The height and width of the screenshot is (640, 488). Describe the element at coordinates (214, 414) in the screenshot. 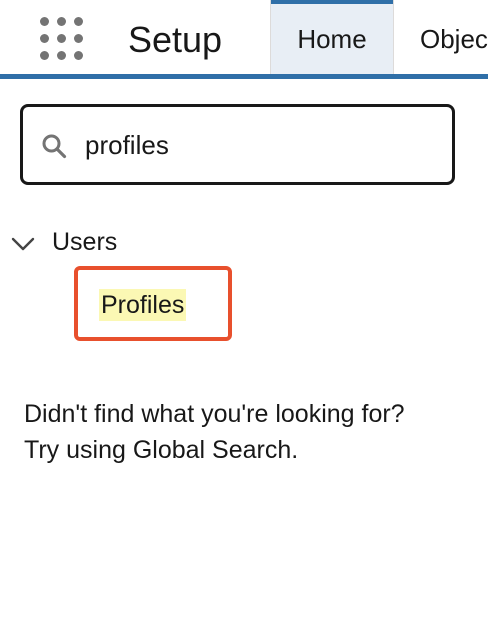

I see `not-found-message: Didn't find what you're looking for?` at that location.